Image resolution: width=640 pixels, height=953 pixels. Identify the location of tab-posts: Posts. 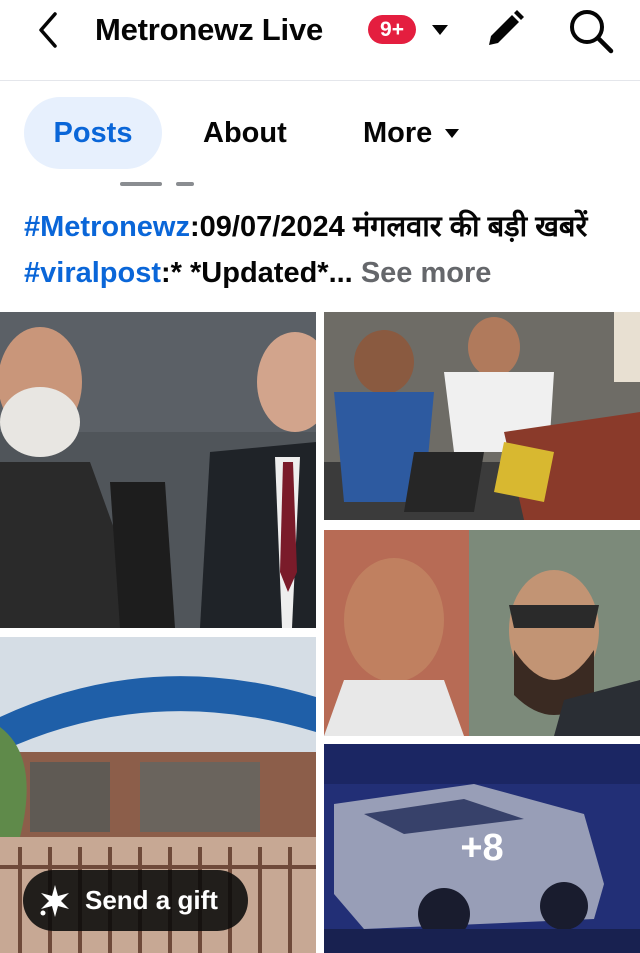
(93, 133).